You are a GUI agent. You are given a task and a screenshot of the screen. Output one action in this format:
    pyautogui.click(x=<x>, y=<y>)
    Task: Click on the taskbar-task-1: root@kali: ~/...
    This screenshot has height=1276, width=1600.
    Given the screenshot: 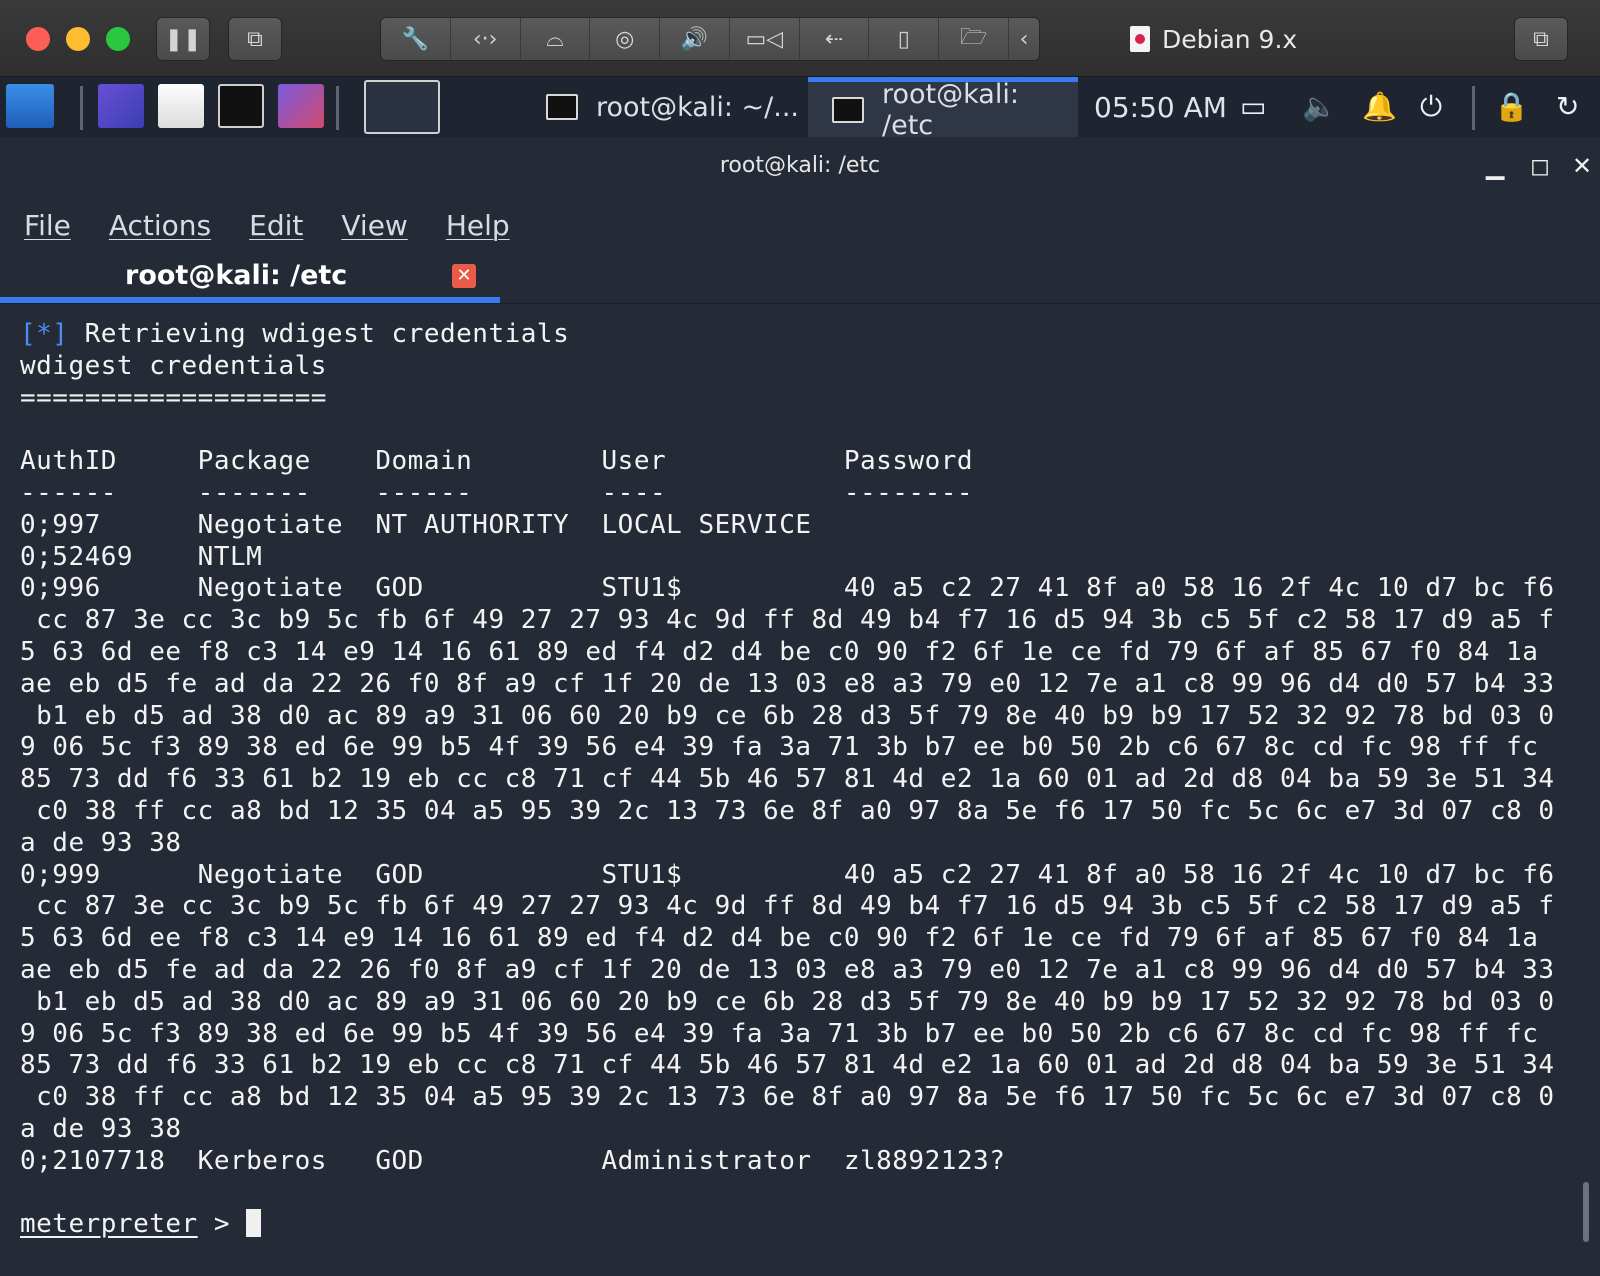 What is the action you would take?
    pyautogui.click(x=664, y=107)
    